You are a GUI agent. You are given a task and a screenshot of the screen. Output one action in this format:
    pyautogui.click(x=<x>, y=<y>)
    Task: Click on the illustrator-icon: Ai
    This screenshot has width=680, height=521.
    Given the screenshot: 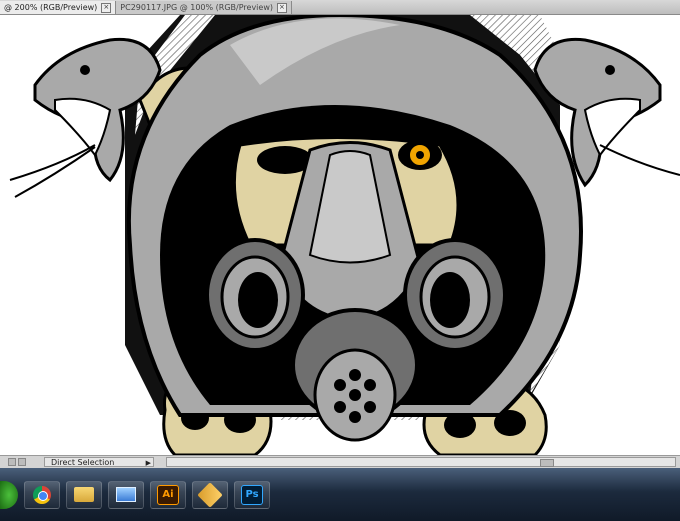 What is the action you would take?
    pyautogui.click(x=168, y=494)
    